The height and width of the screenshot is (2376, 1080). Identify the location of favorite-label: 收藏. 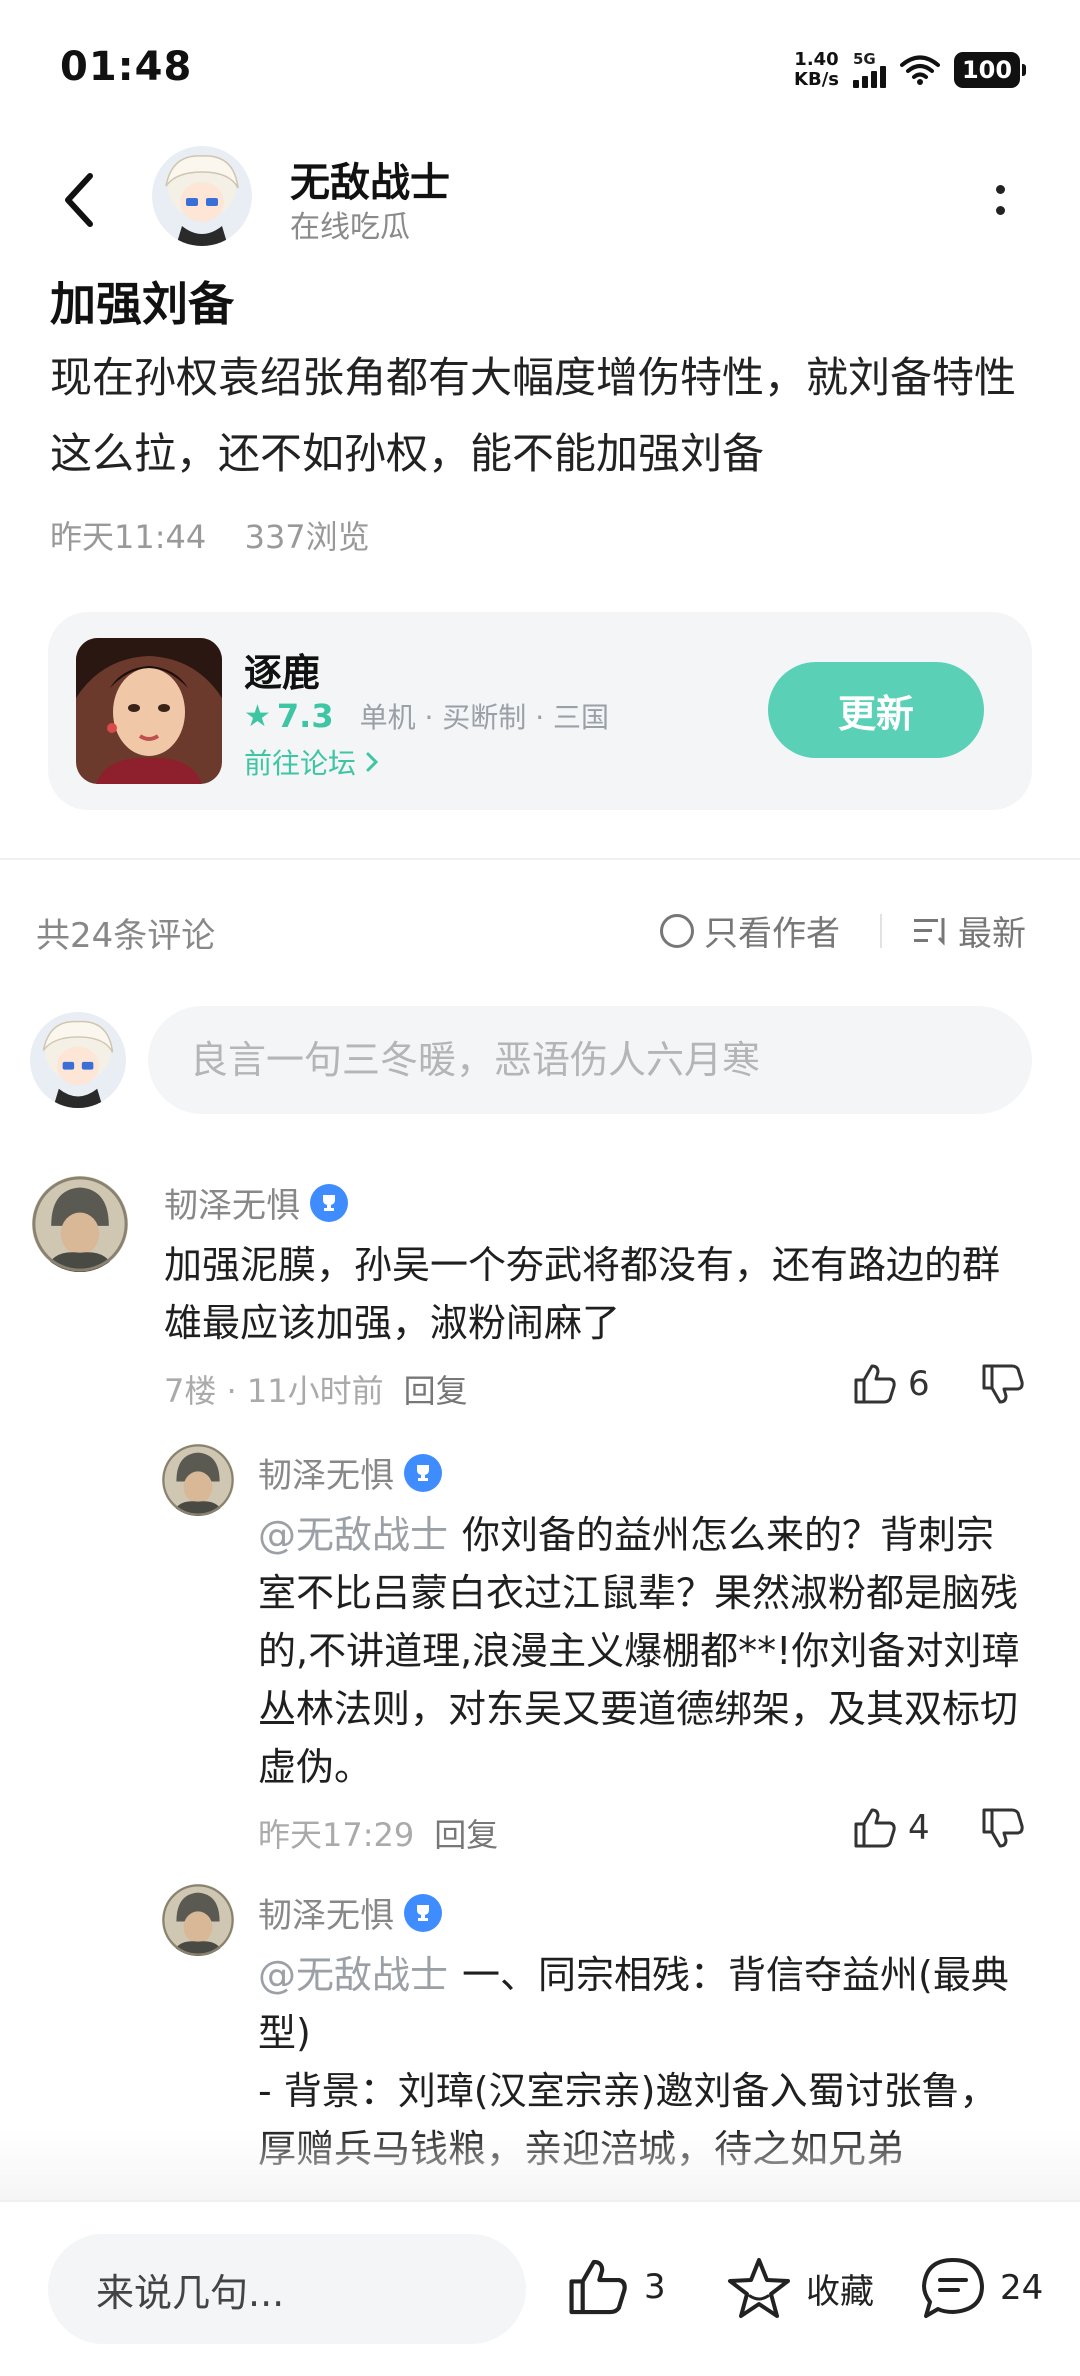
(840, 2291).